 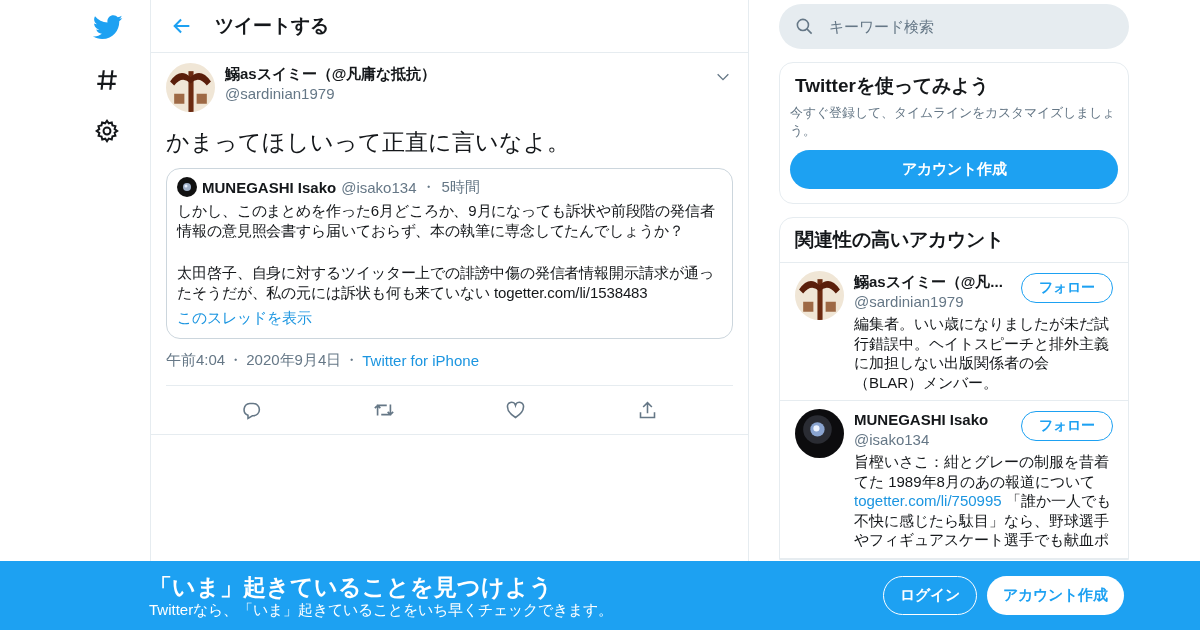 I want to click on banner-title: 「いま」起きていることを見つけよう, so click(x=351, y=586).